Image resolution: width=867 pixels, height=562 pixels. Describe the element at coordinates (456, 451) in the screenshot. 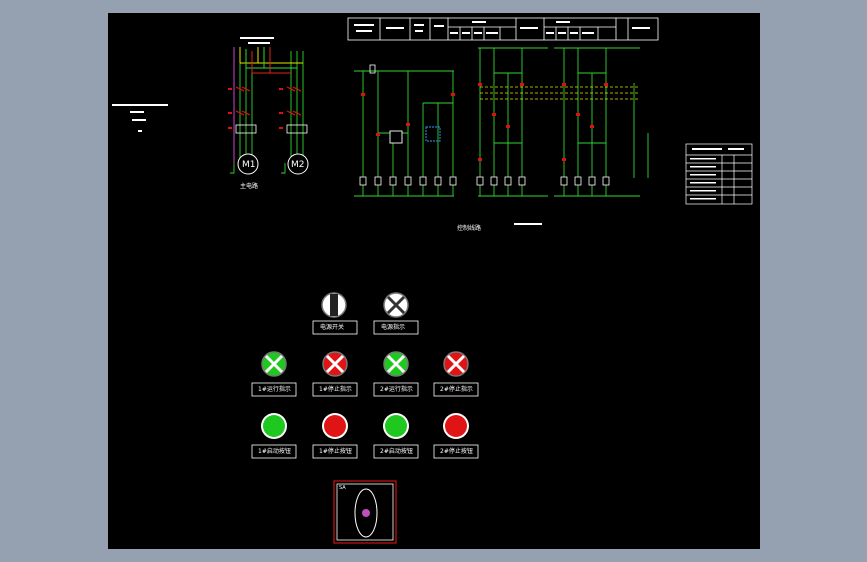

I see `panel-label-2-stop-btn: 2#停止按钮` at that location.